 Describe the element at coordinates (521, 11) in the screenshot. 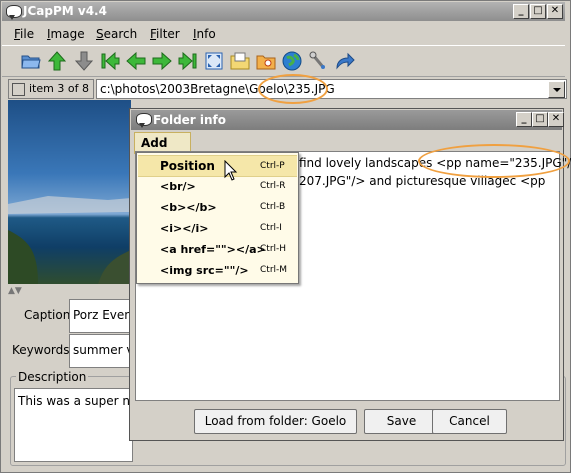

I see `minimize-button: _` at that location.